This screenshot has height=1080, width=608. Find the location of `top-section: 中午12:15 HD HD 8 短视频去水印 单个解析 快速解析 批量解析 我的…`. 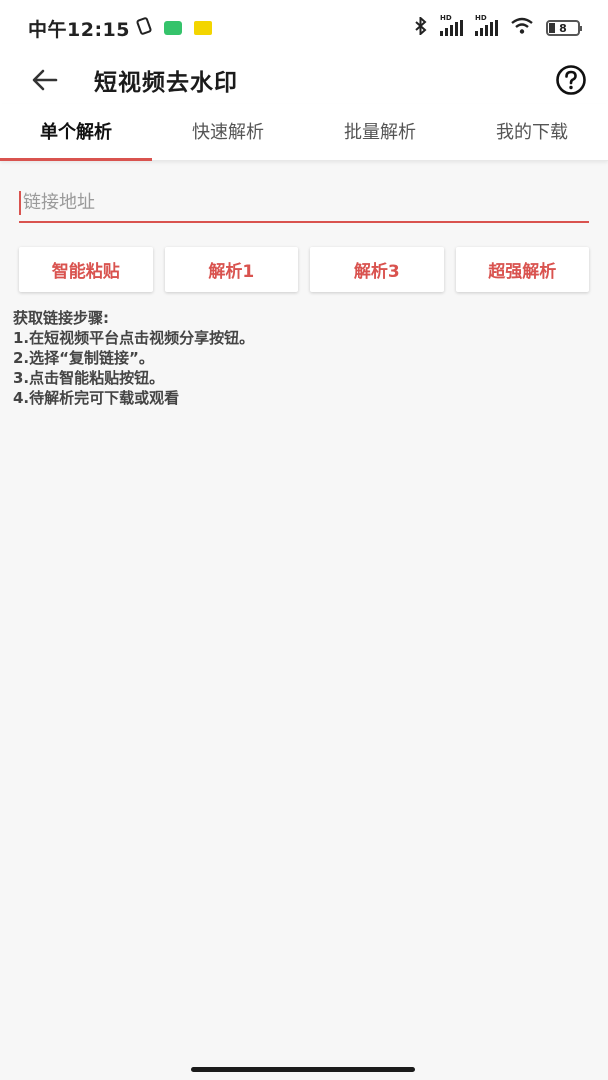

top-section: 中午12:15 HD HD 8 短视频去水印 单个解析 快速解析 批量解析 我的… is located at coordinates (304, 80).